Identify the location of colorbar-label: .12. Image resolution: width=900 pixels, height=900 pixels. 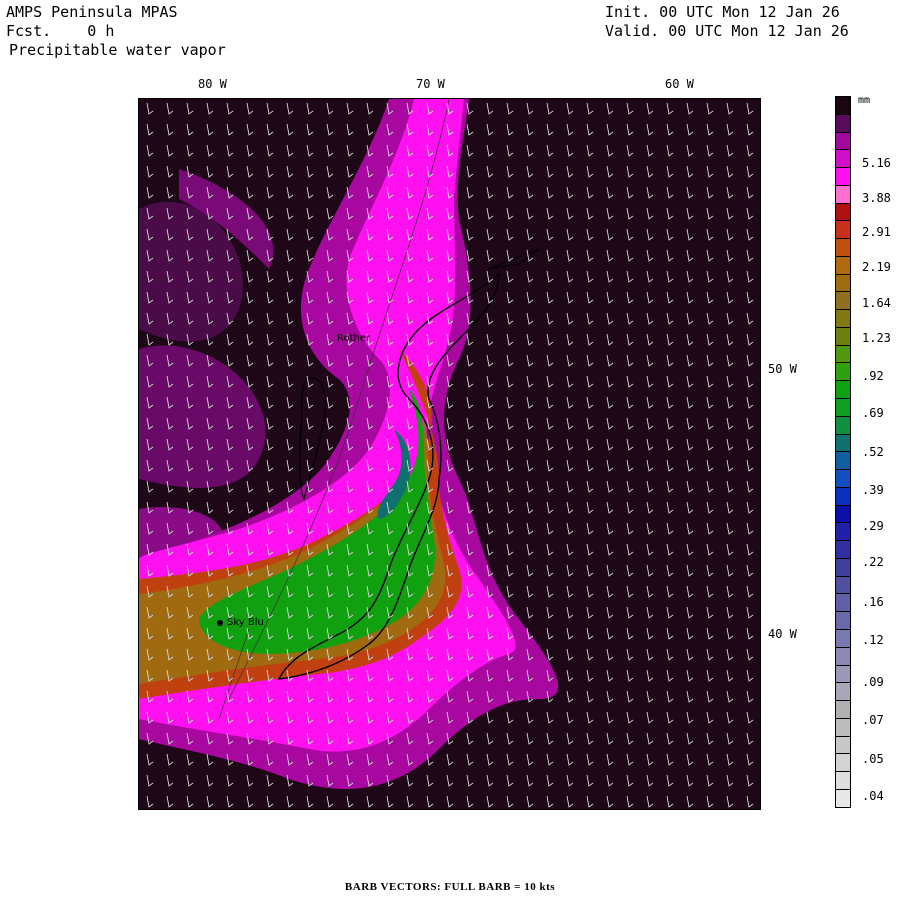
(873, 640).